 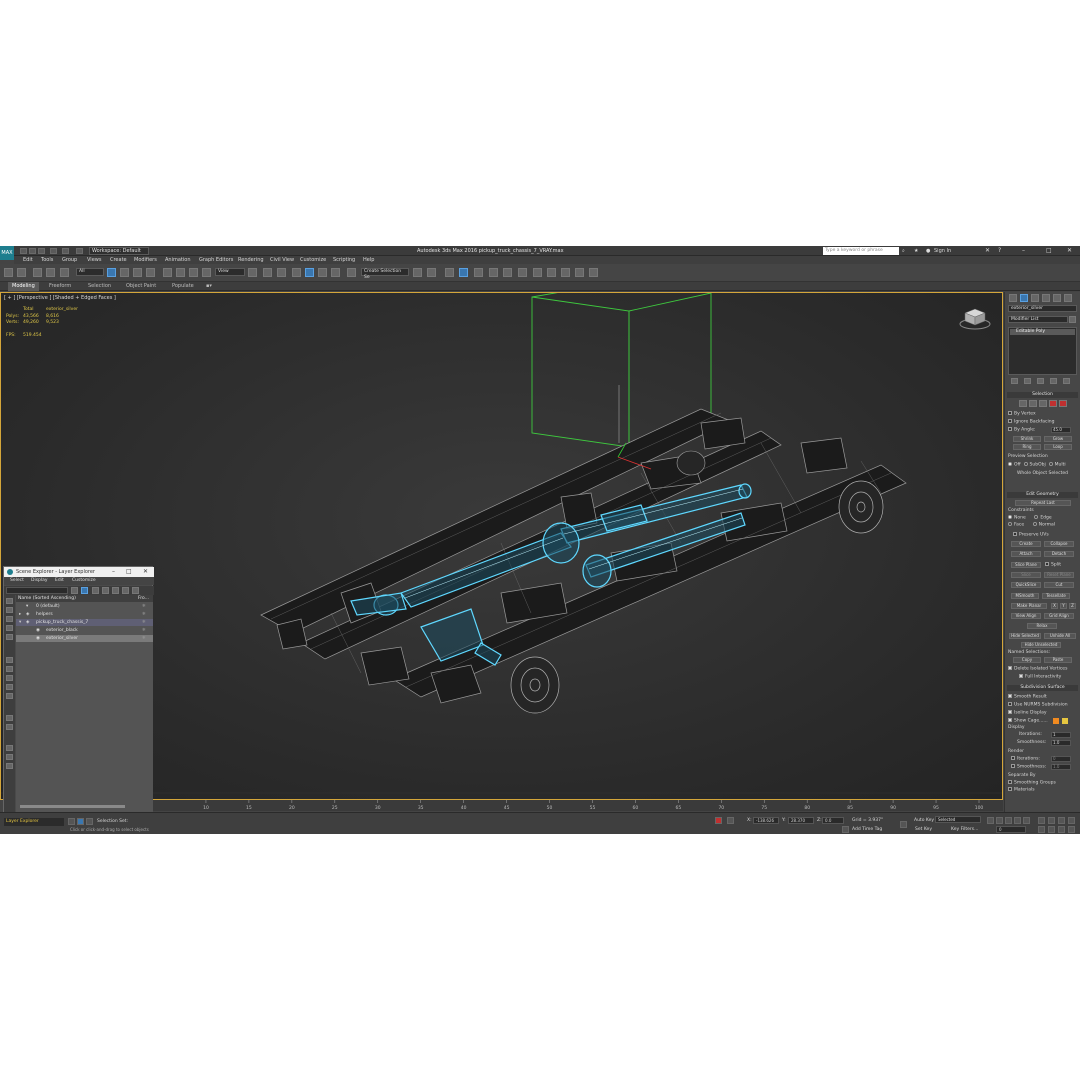 What do you see at coordinates (1017, 820) in the screenshot?
I see `next-frame-icon` at bounding box center [1017, 820].